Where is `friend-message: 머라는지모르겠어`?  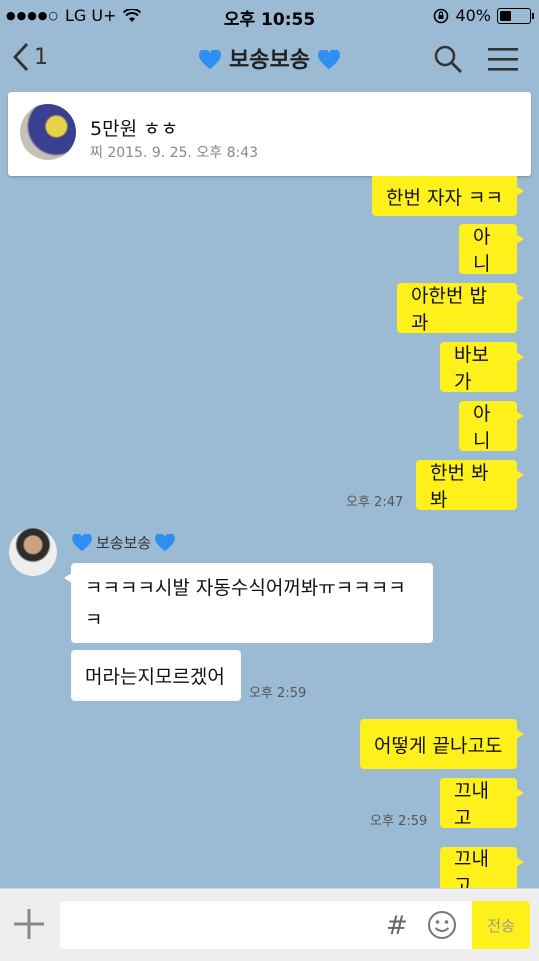 friend-message: 머라는지모르겠어 is located at coordinates (156, 675).